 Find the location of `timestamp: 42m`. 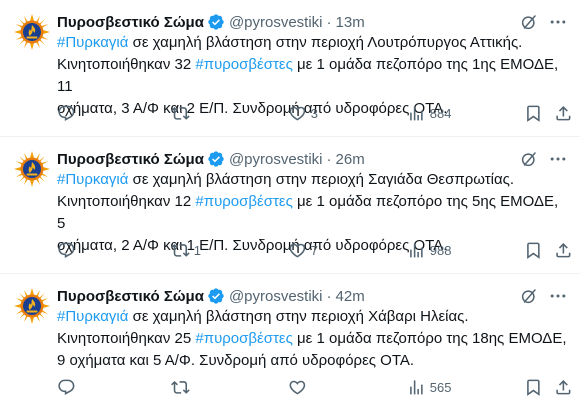

timestamp: 42m is located at coordinates (350, 296).